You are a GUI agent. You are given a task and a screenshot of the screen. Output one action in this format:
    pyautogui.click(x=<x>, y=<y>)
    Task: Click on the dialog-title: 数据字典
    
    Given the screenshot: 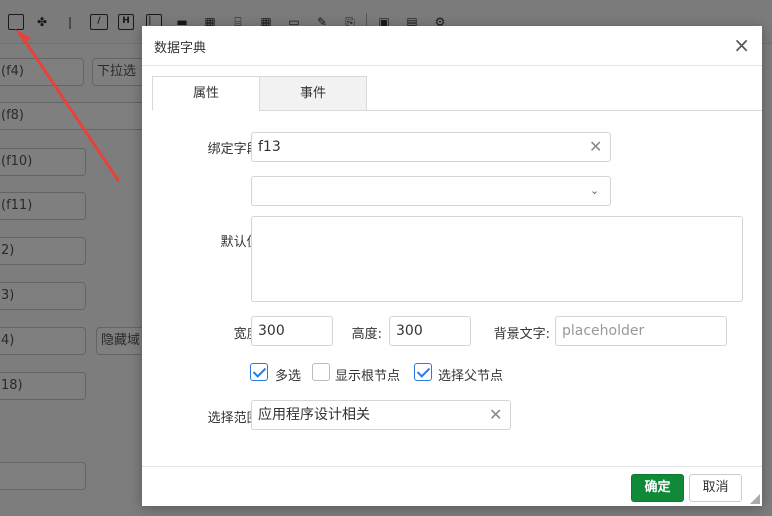 What is the action you would take?
    pyautogui.click(x=180, y=48)
    